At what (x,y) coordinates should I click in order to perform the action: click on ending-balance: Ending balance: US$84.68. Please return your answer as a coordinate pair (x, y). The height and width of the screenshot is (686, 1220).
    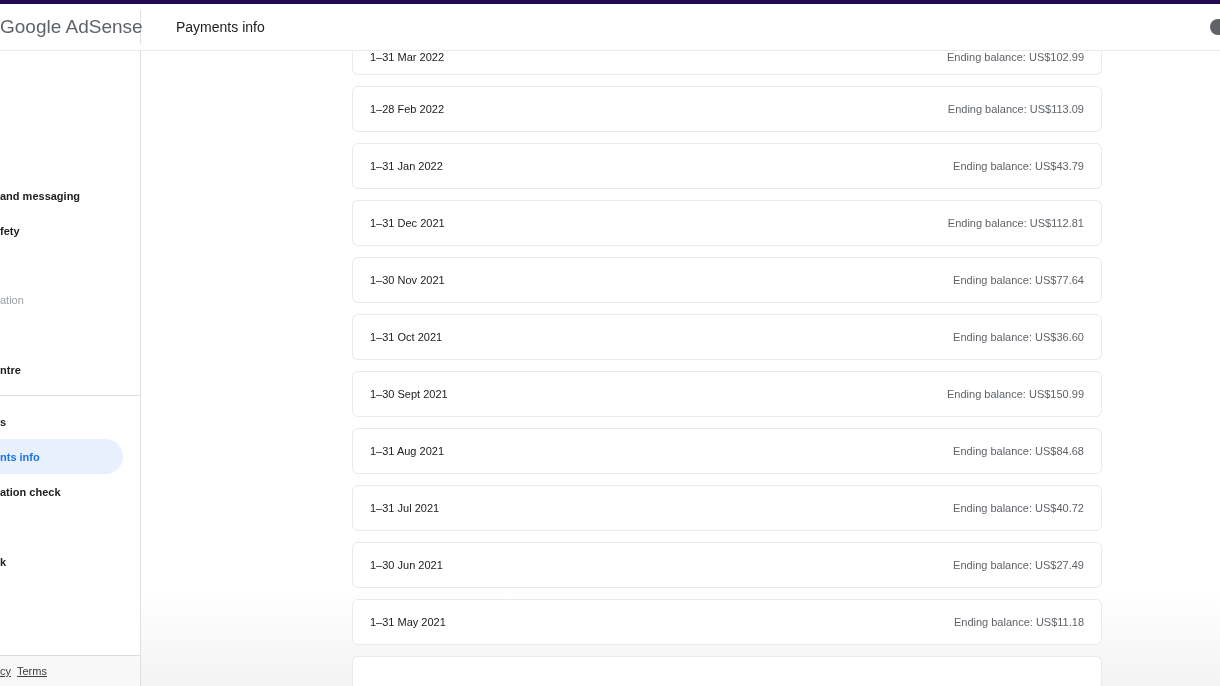
    Looking at the image, I should click on (1018, 451).